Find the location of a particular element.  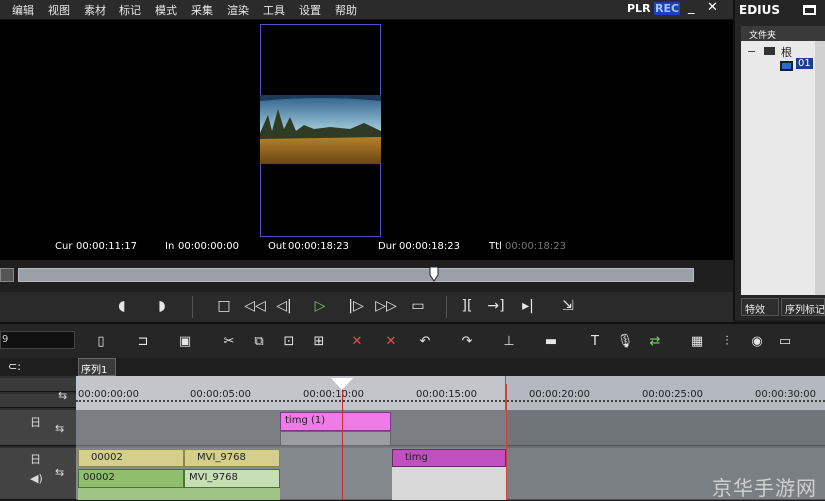

video-clip: 00002 is located at coordinates (131, 458).